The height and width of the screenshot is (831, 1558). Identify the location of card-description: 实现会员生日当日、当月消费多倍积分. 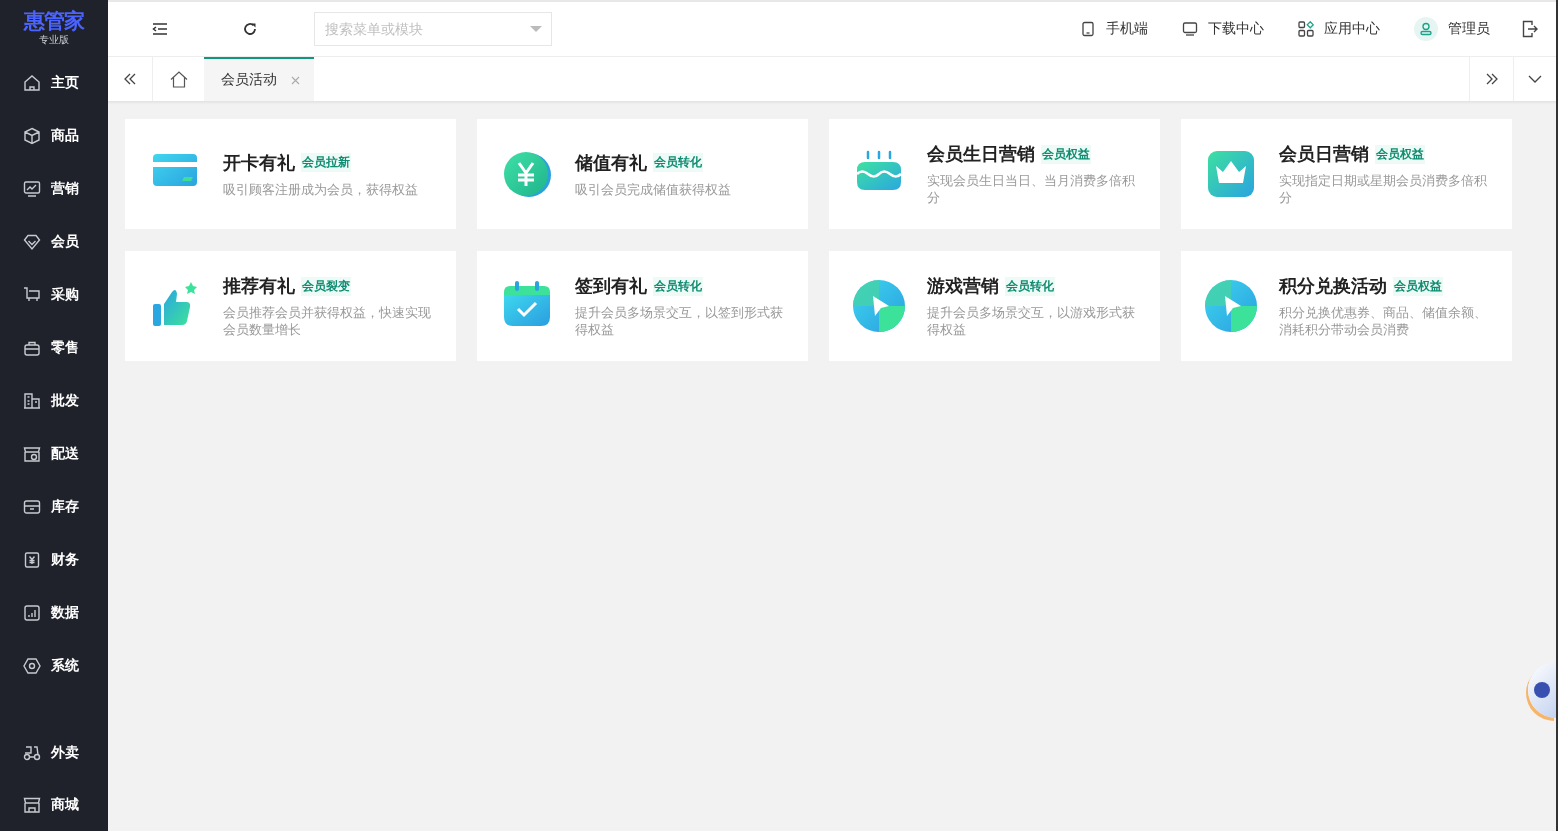
(1031, 189).